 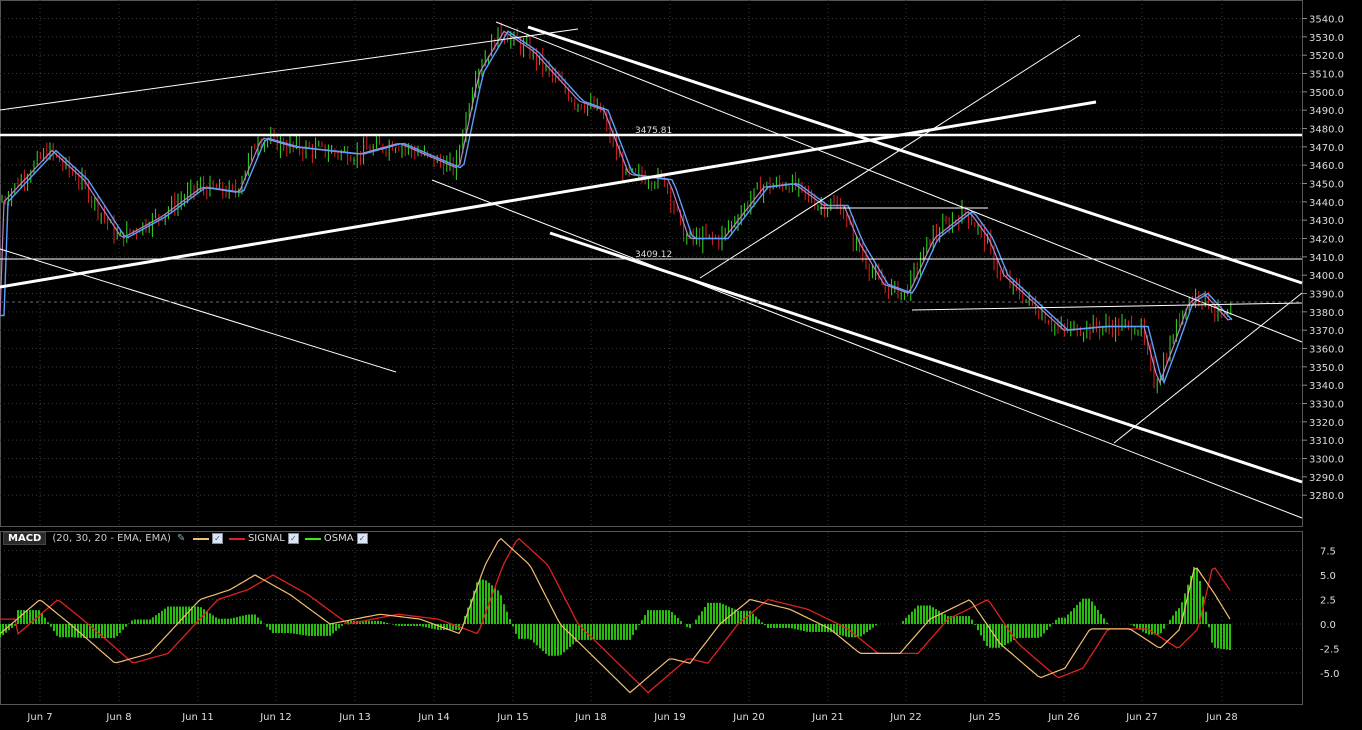 What do you see at coordinates (25, 538) in the screenshot?
I see `macd-indicator-name: MACD` at bounding box center [25, 538].